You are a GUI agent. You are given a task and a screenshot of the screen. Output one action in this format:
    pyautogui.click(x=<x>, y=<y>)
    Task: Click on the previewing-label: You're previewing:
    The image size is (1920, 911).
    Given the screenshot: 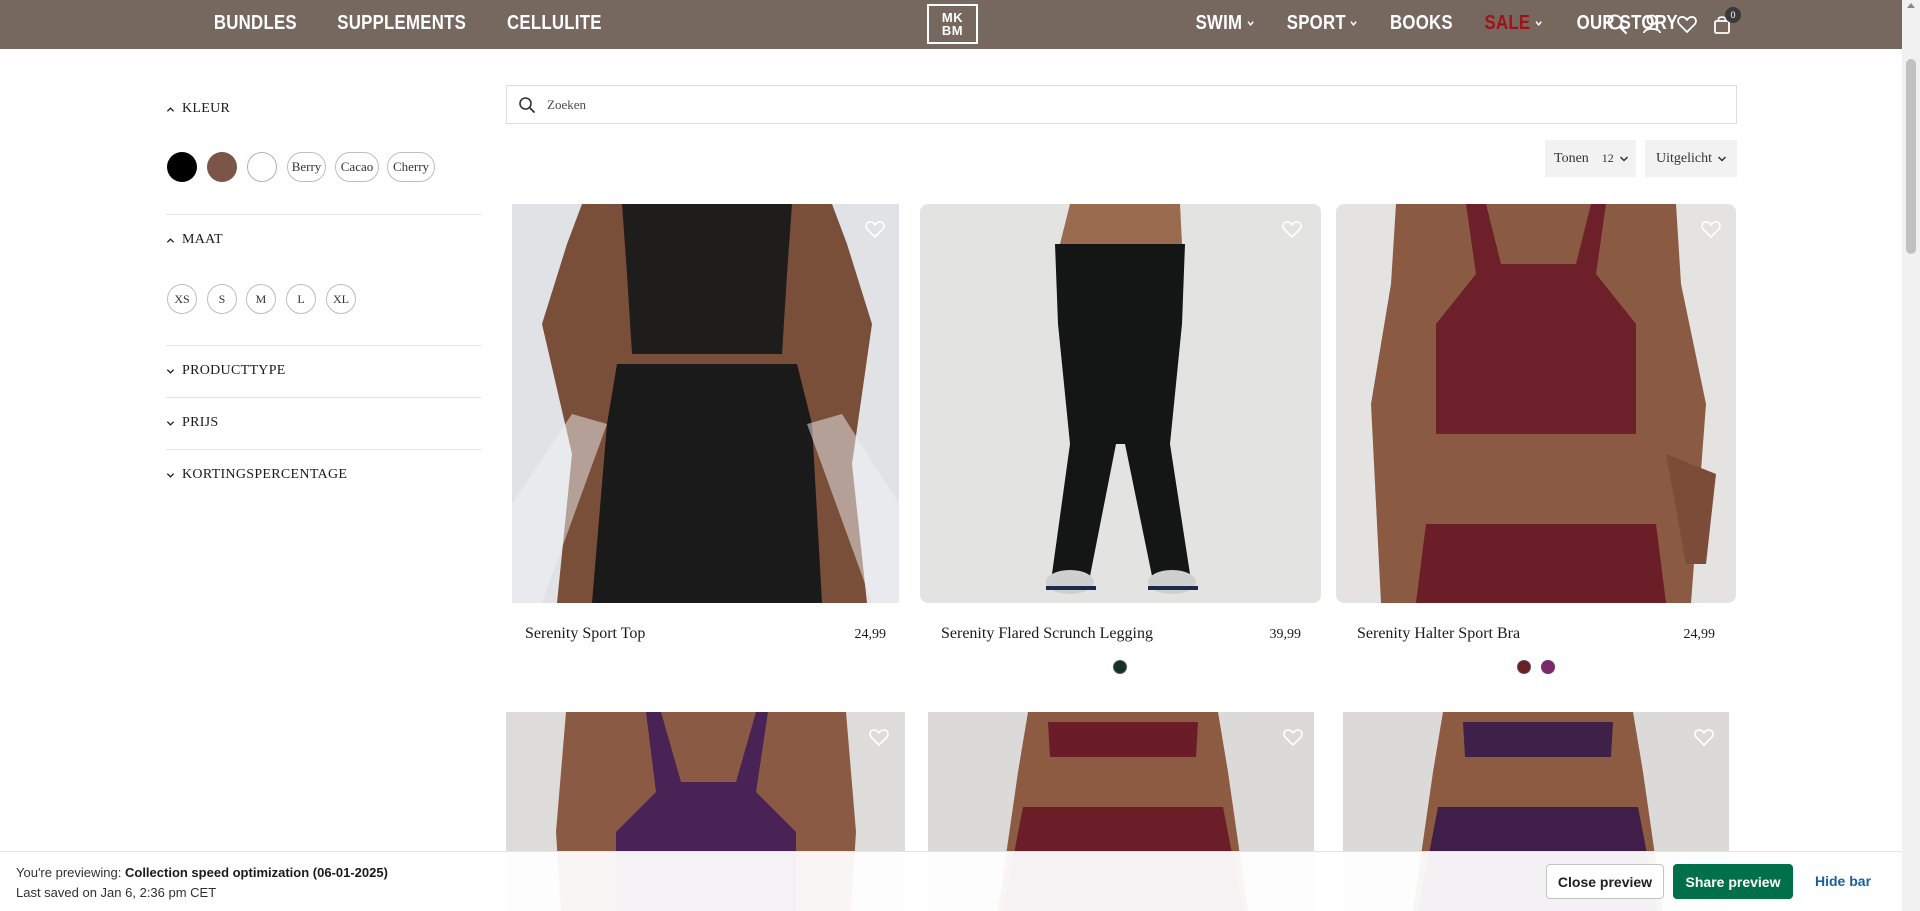 What is the action you would take?
    pyautogui.click(x=69, y=872)
    